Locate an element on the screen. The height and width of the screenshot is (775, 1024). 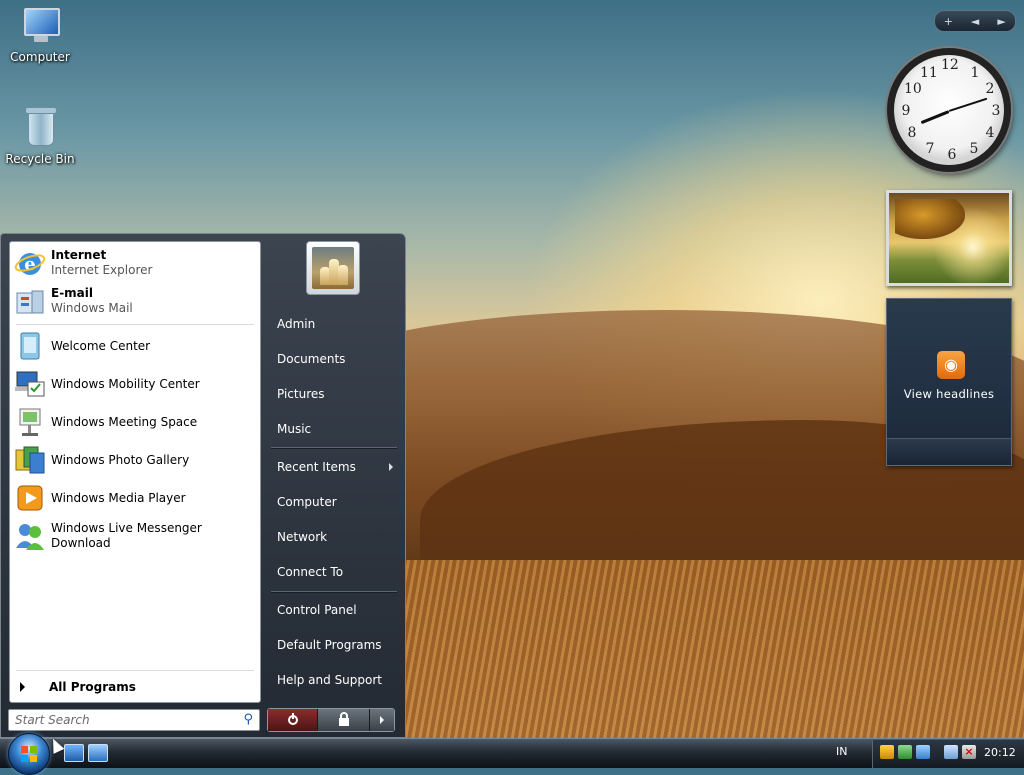
start-link-default-programs: Default Programs is located at coordinates (334, 645).